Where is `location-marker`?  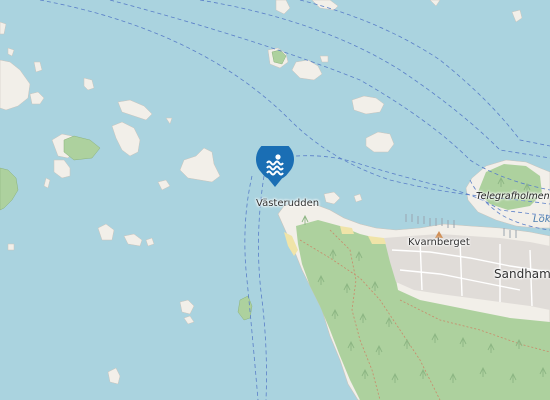
location-marker is located at coordinates (275, 167).